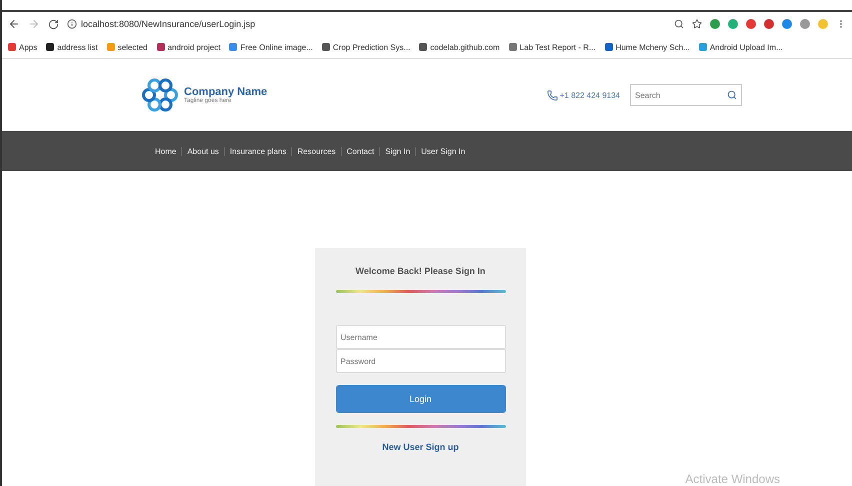 The width and height of the screenshot is (852, 486). Describe the element at coordinates (226, 92) in the screenshot. I see `company-name: Company Name` at that location.